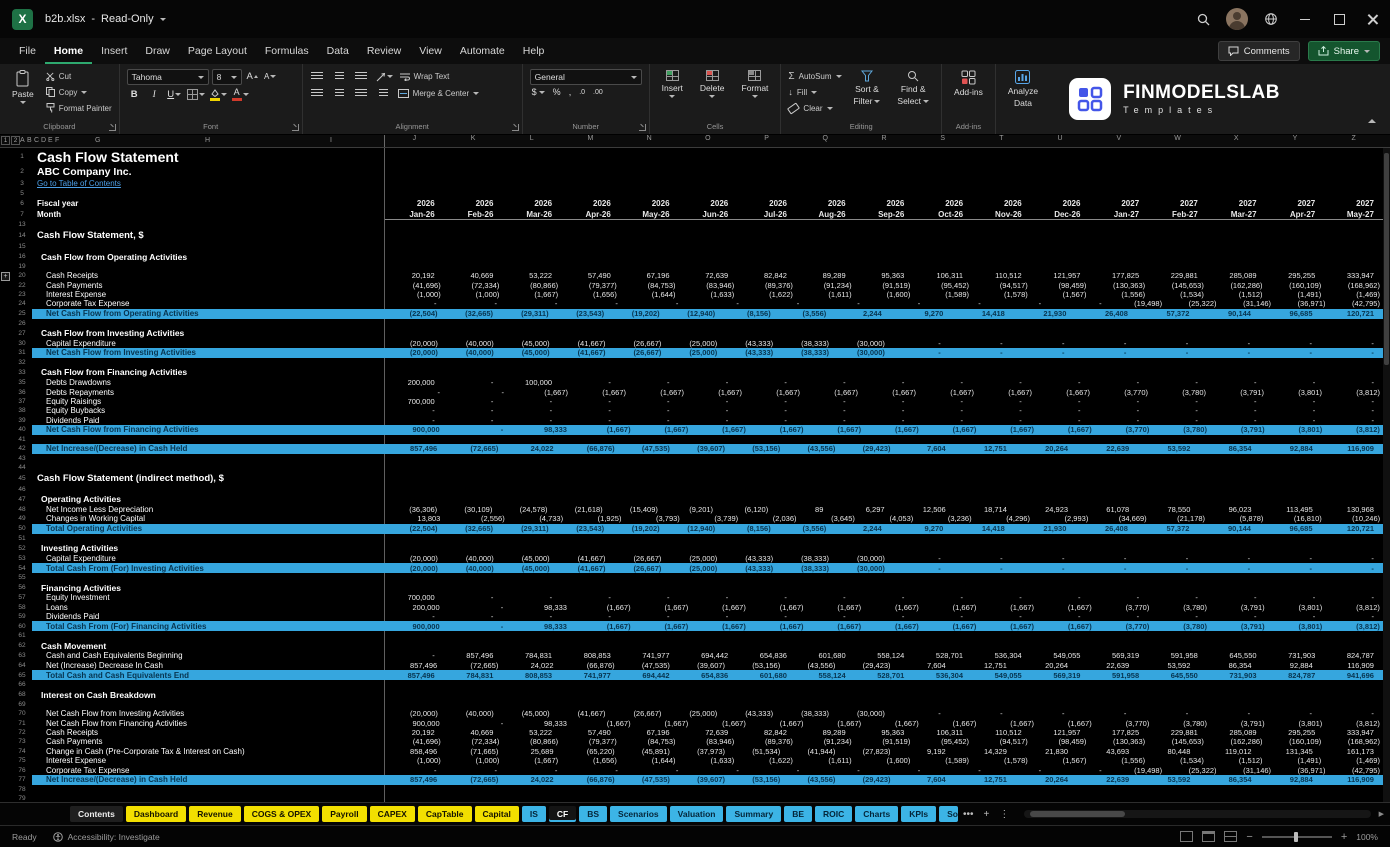  I want to click on cell: 131,345, so click(1291, 751).